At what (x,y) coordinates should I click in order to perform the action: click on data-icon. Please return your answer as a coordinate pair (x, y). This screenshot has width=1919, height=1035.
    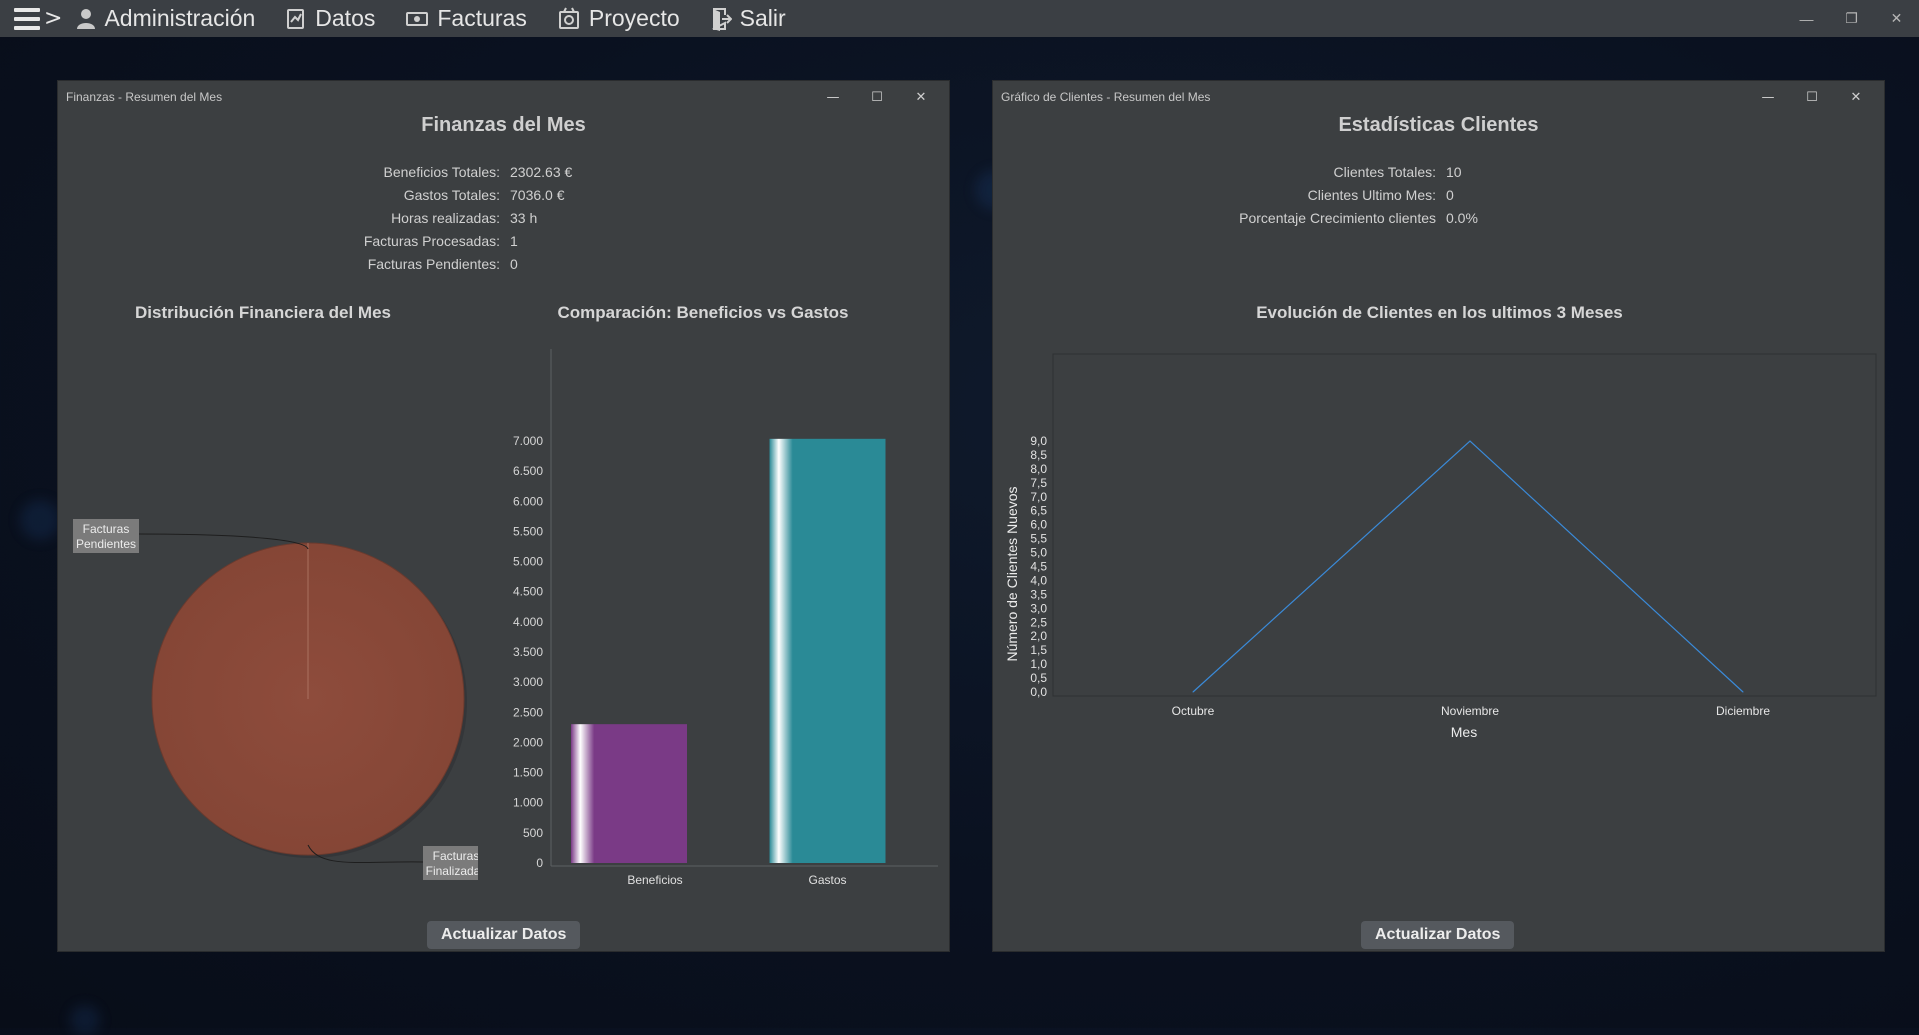
    Looking at the image, I should click on (296, 18).